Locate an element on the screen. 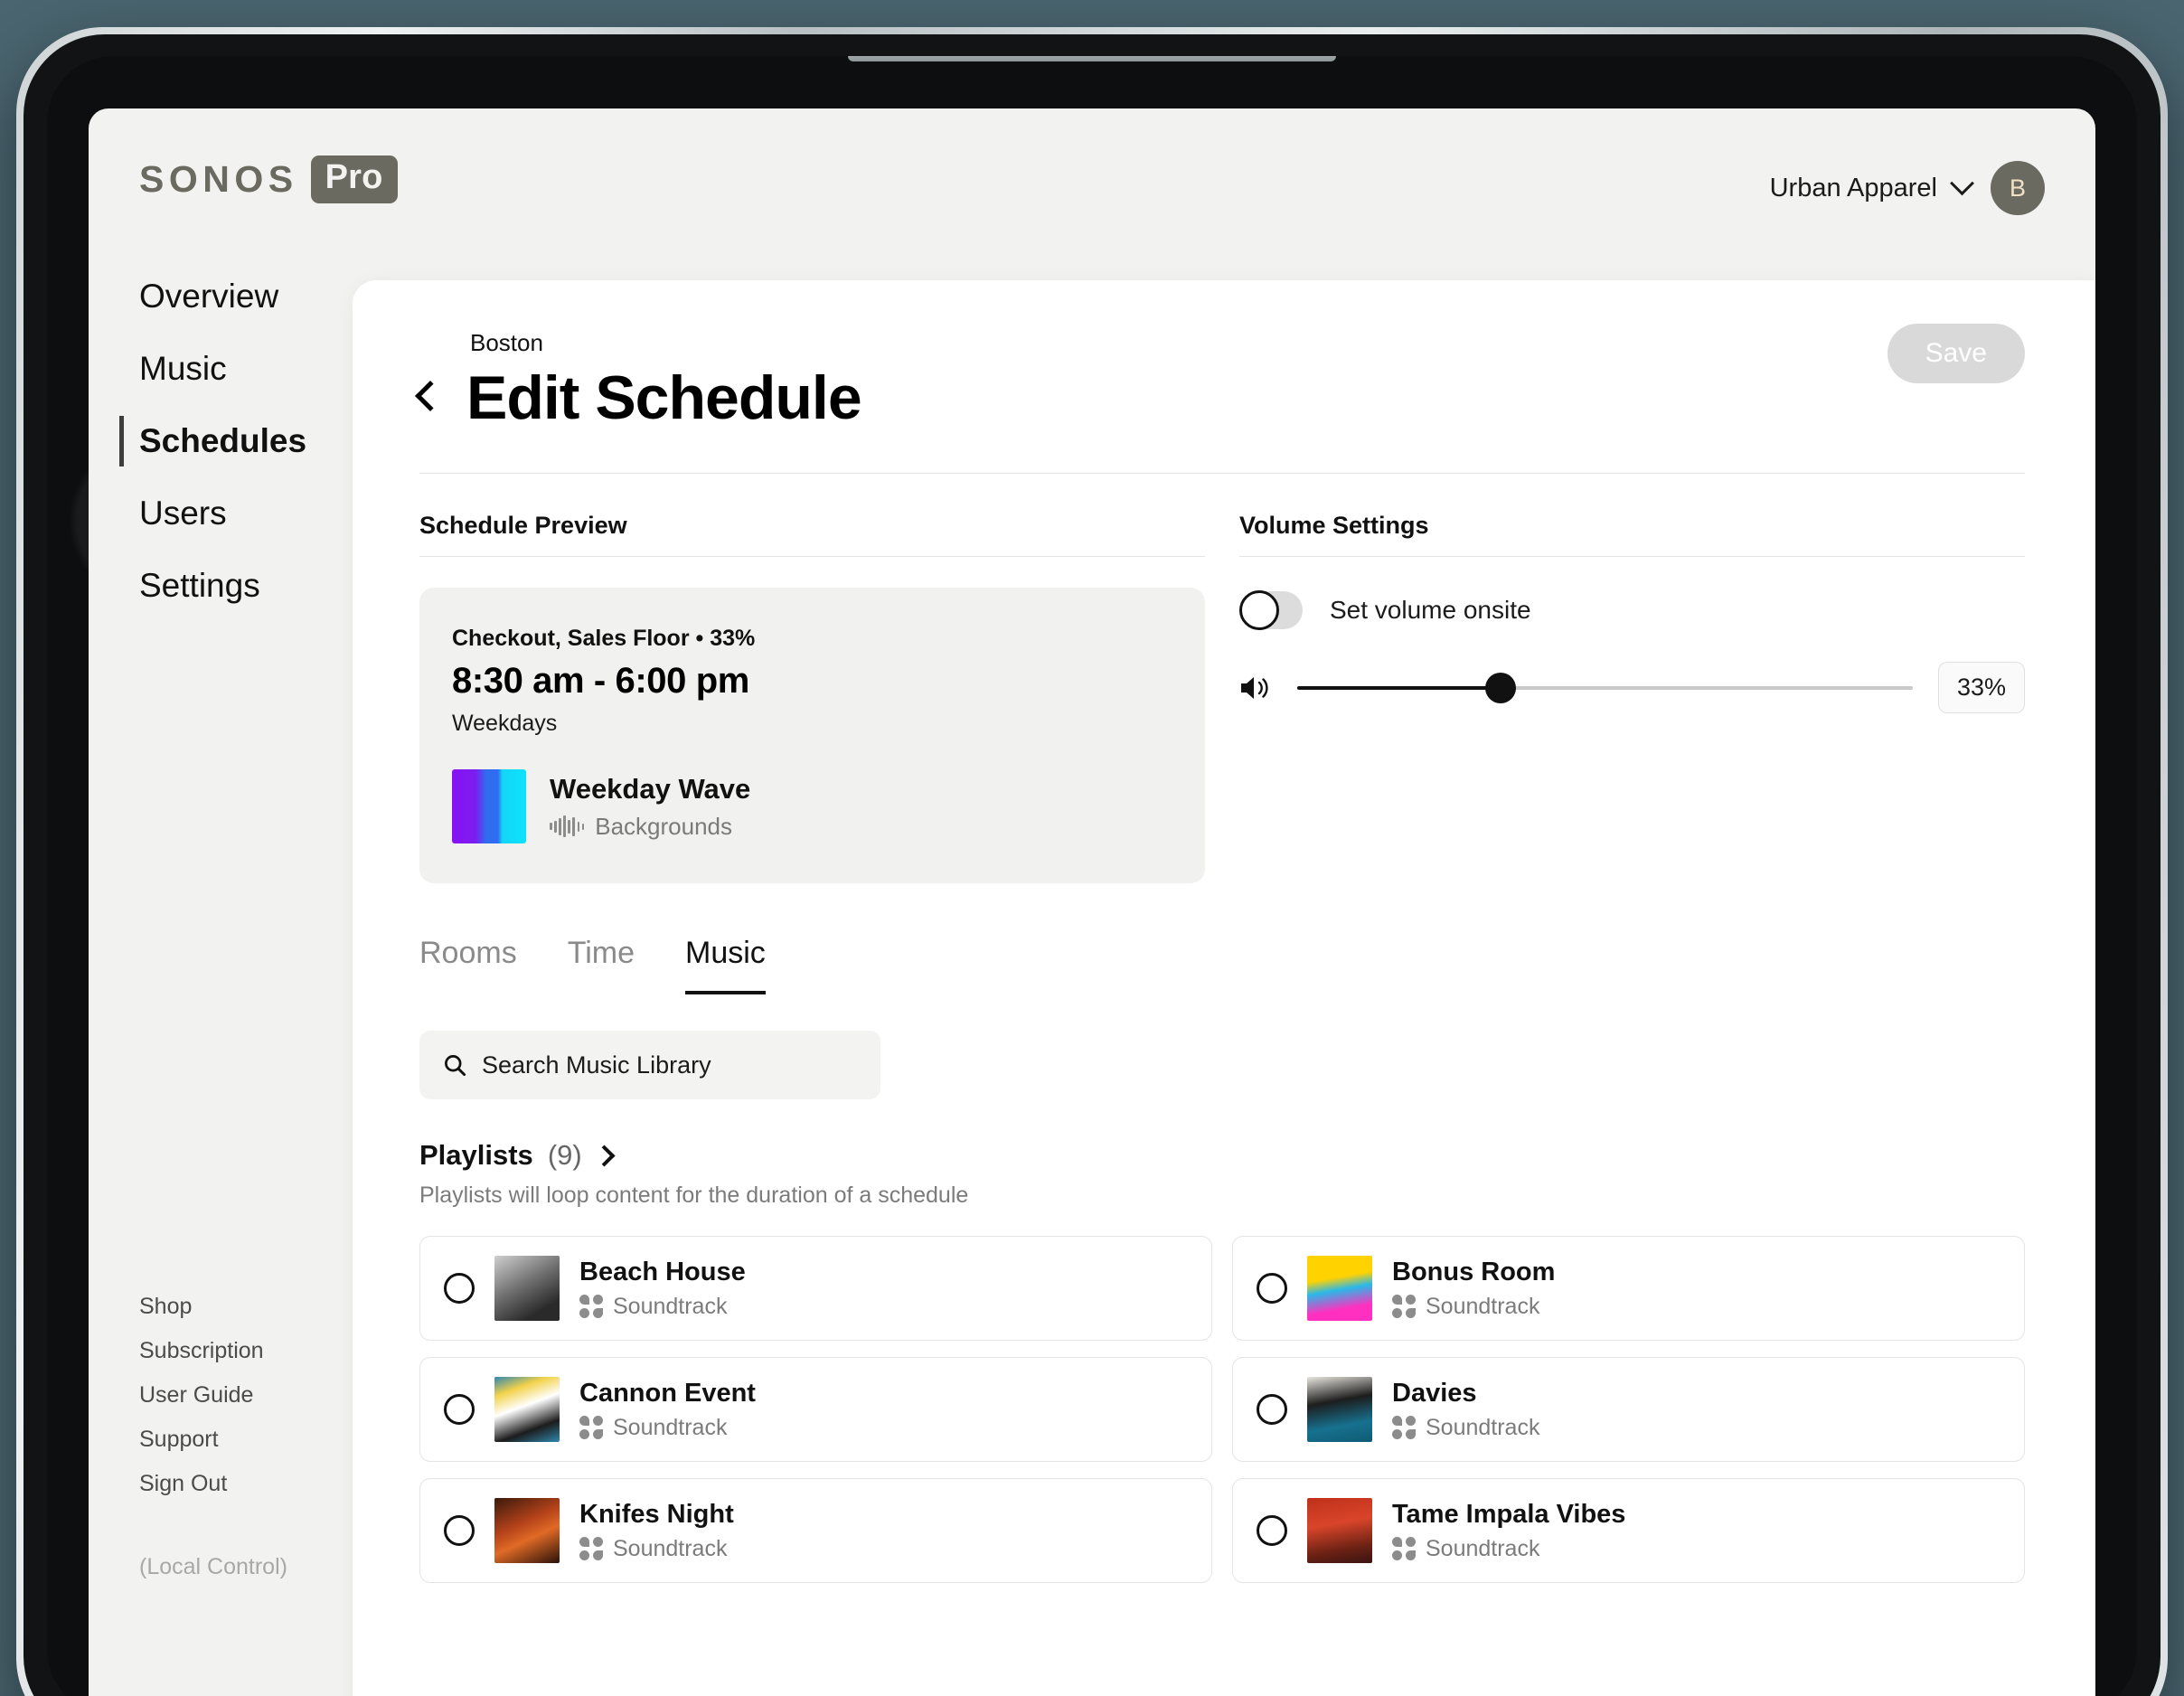 Image resolution: width=2184 pixels, height=1696 pixels. set-volume-onsite-toggle is located at coordinates (1271, 610).